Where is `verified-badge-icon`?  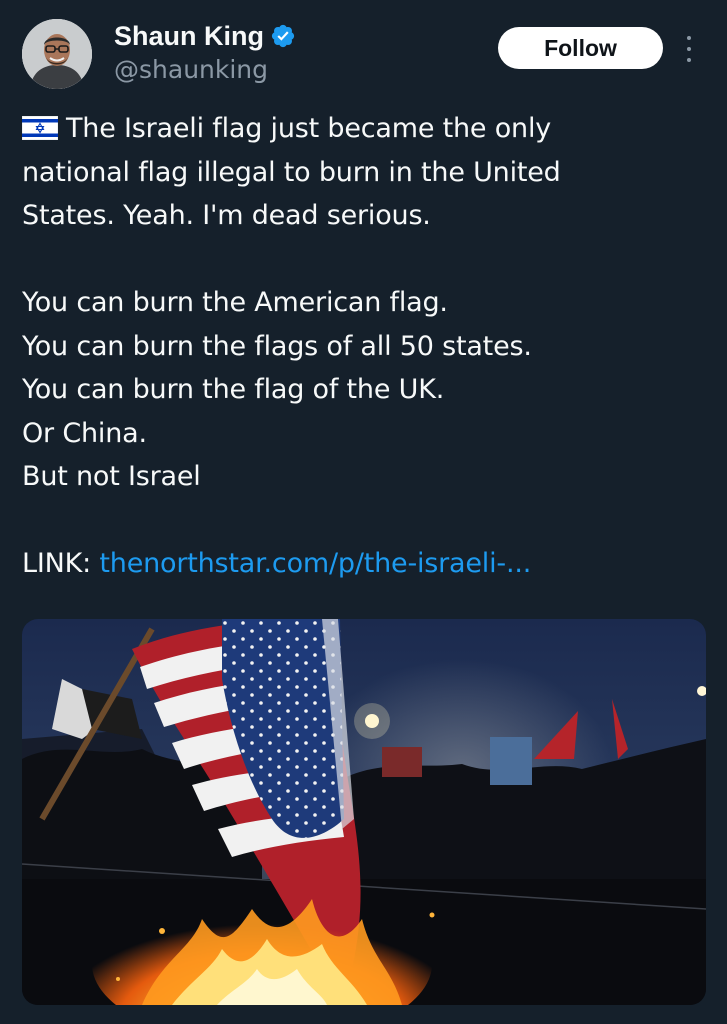
verified-badge-icon is located at coordinates (283, 36).